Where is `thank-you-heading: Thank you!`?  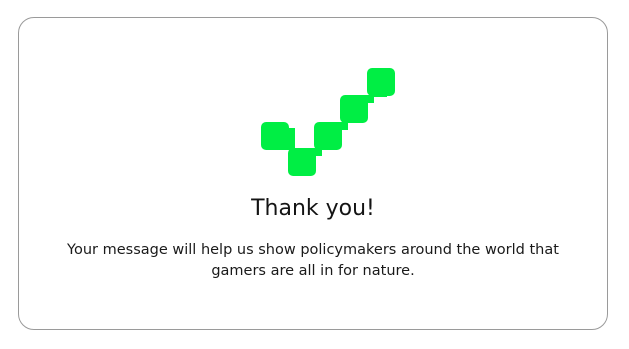 thank-you-heading: Thank you! is located at coordinates (313, 208).